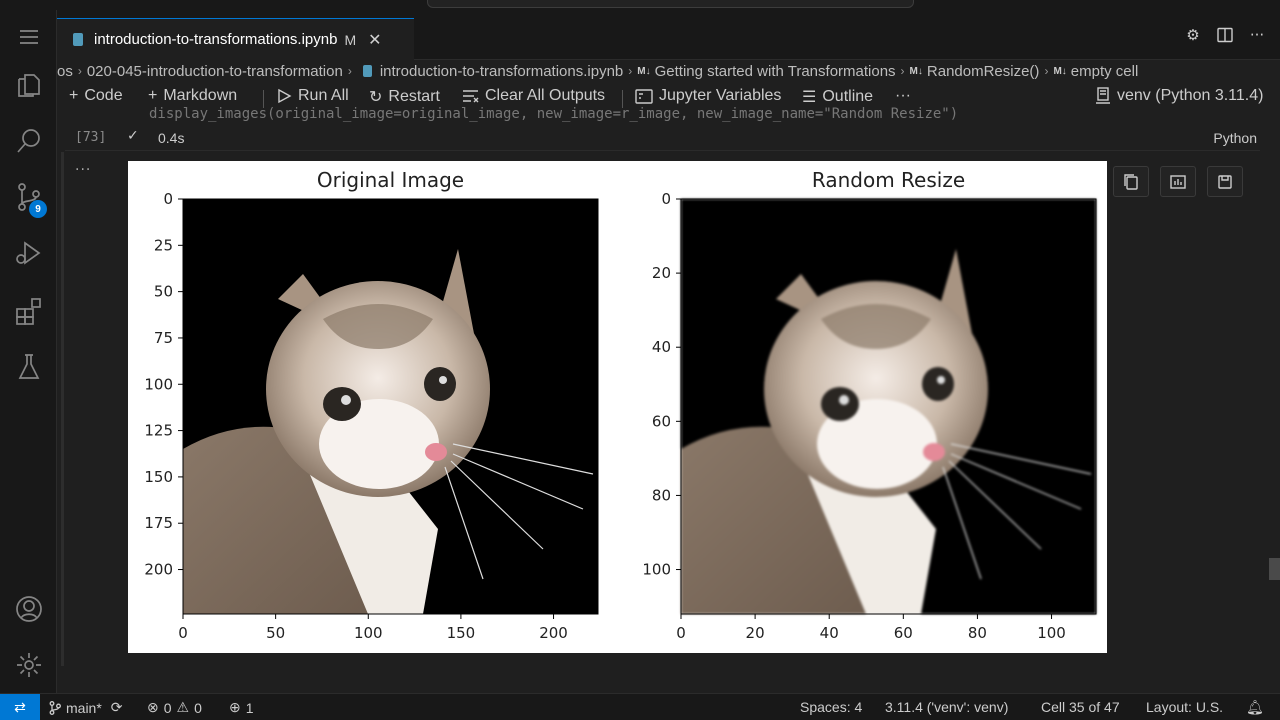 Image resolution: width=1280 pixels, height=720 pixels. What do you see at coordinates (198, 707) in the screenshot?
I see `warning-count: 0` at bounding box center [198, 707].